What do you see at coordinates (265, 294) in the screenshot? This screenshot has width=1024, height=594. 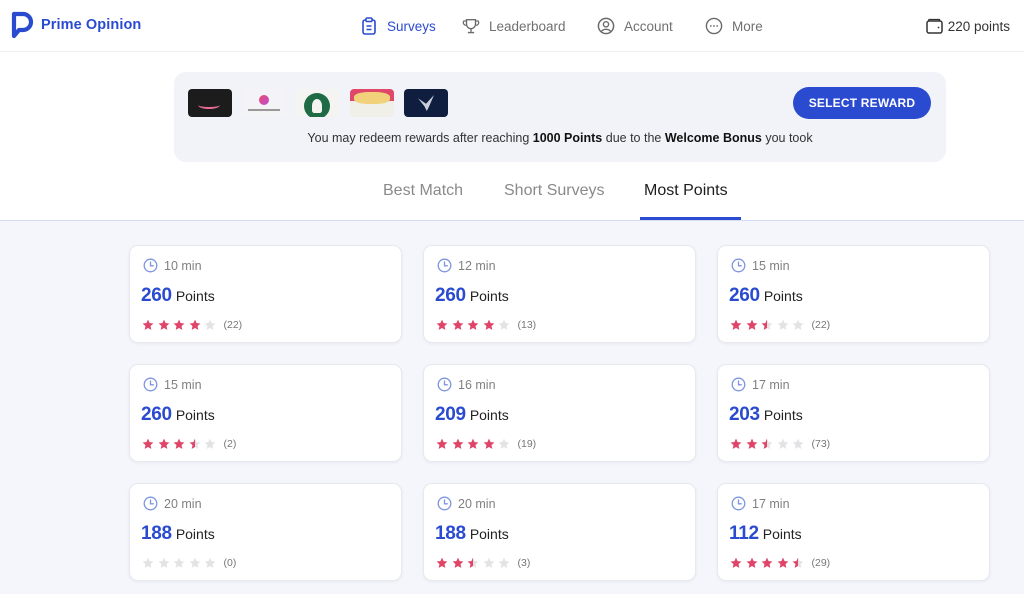 I see `survey-card: 10 min 260 Points (22)` at bounding box center [265, 294].